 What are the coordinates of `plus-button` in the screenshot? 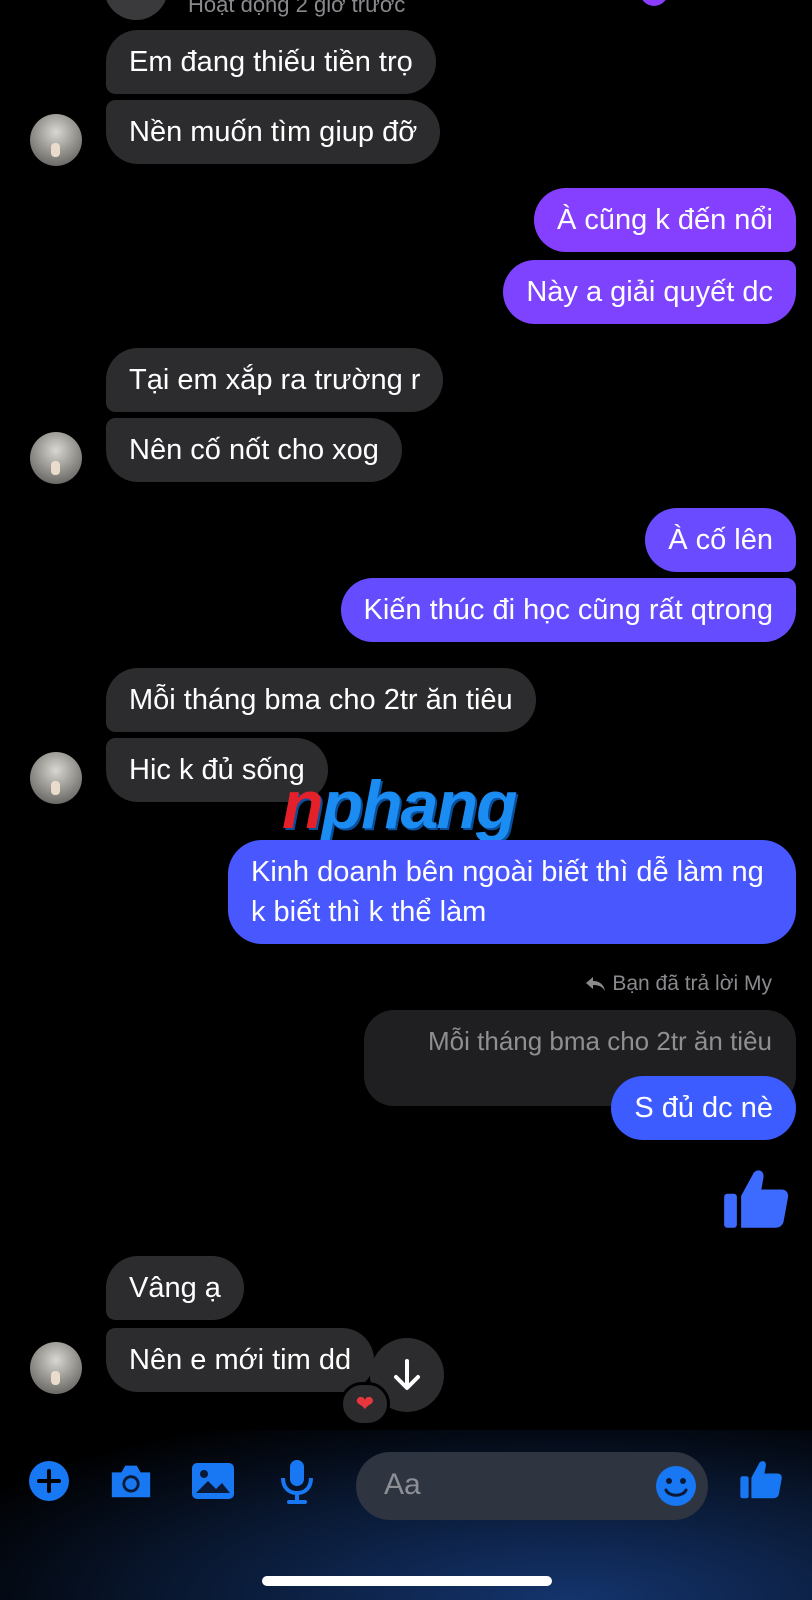 It's located at (49, 1481).